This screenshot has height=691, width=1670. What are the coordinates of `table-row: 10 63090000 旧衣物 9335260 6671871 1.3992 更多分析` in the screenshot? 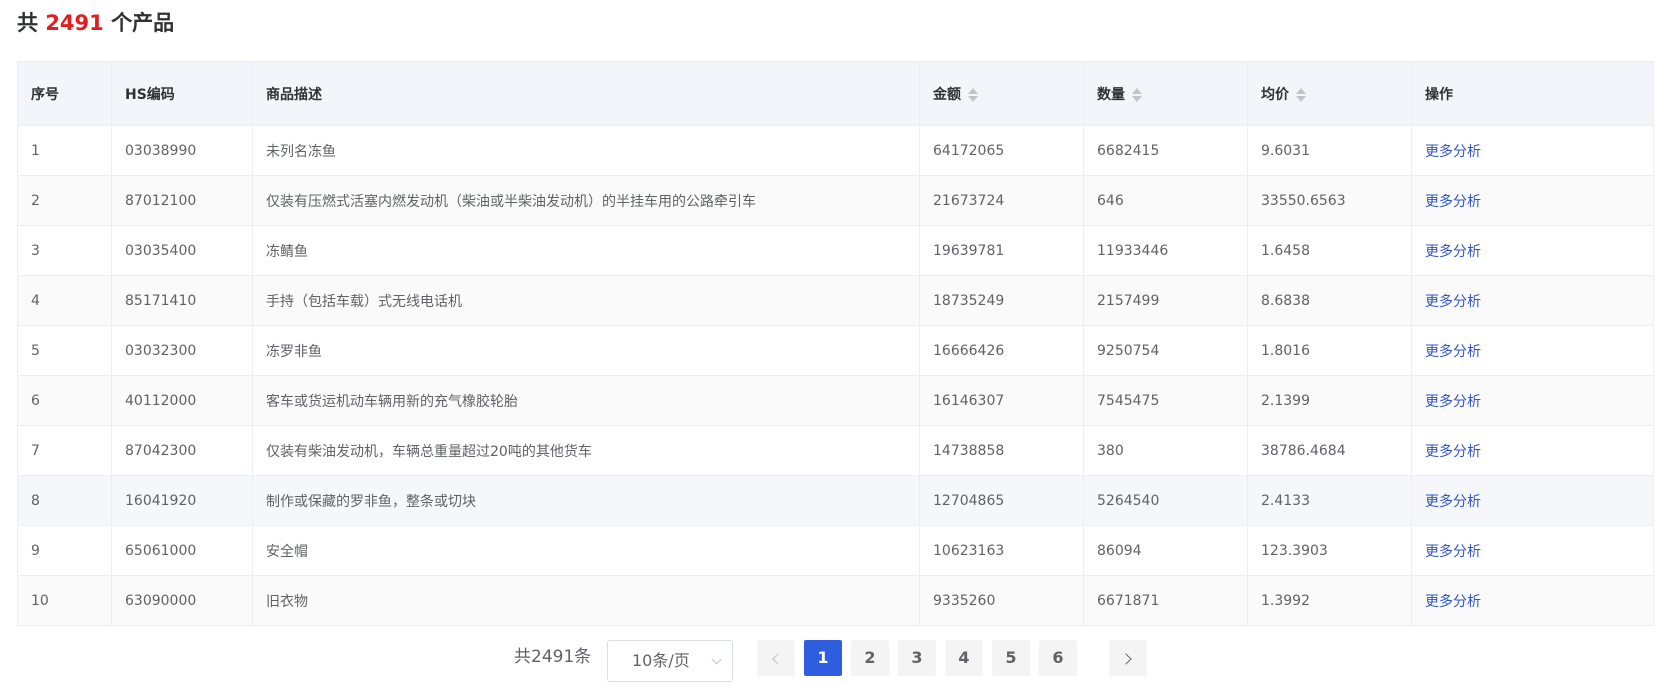 It's located at (835, 600).